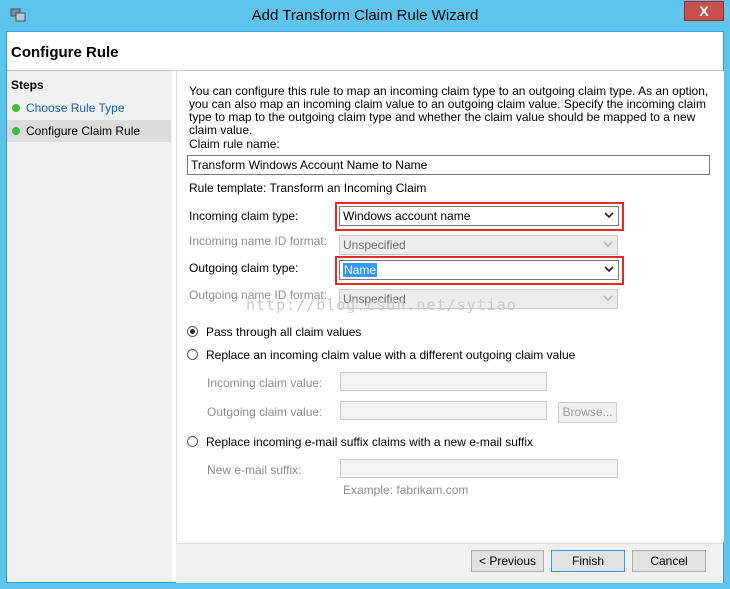 Image resolution: width=730 pixels, height=589 pixels. I want to click on incoming-claim-type-label: Incoming claim type:, so click(244, 216).